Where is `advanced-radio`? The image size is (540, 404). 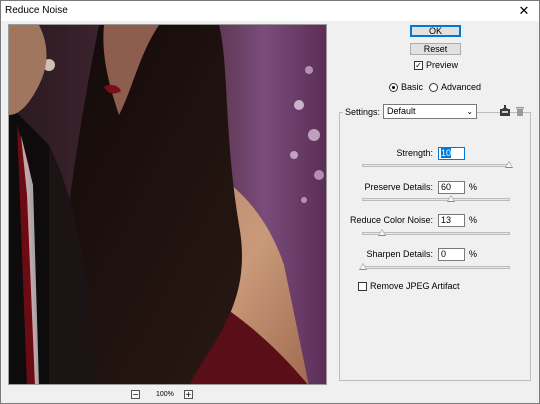
advanced-radio is located at coordinates (433, 87).